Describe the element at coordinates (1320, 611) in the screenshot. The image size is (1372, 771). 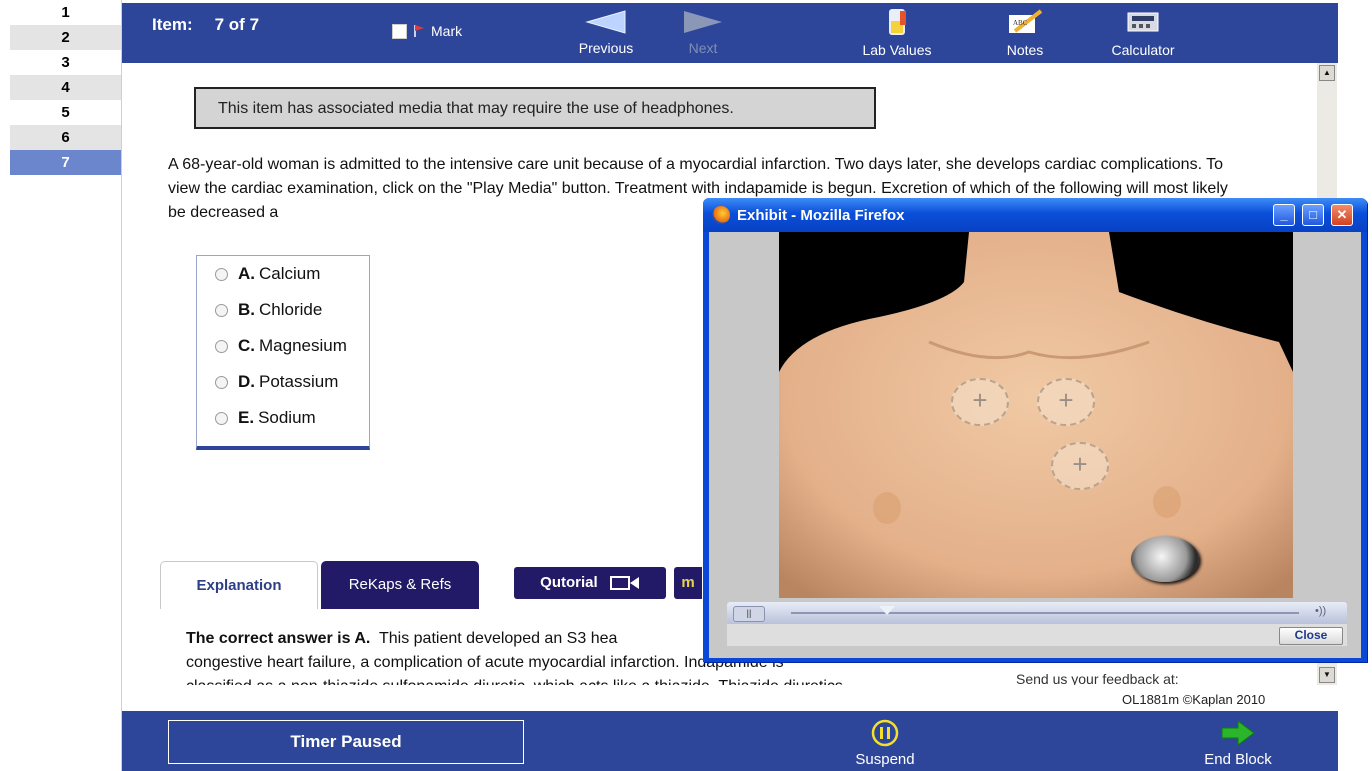
I see `volume-icon: •))` at that location.